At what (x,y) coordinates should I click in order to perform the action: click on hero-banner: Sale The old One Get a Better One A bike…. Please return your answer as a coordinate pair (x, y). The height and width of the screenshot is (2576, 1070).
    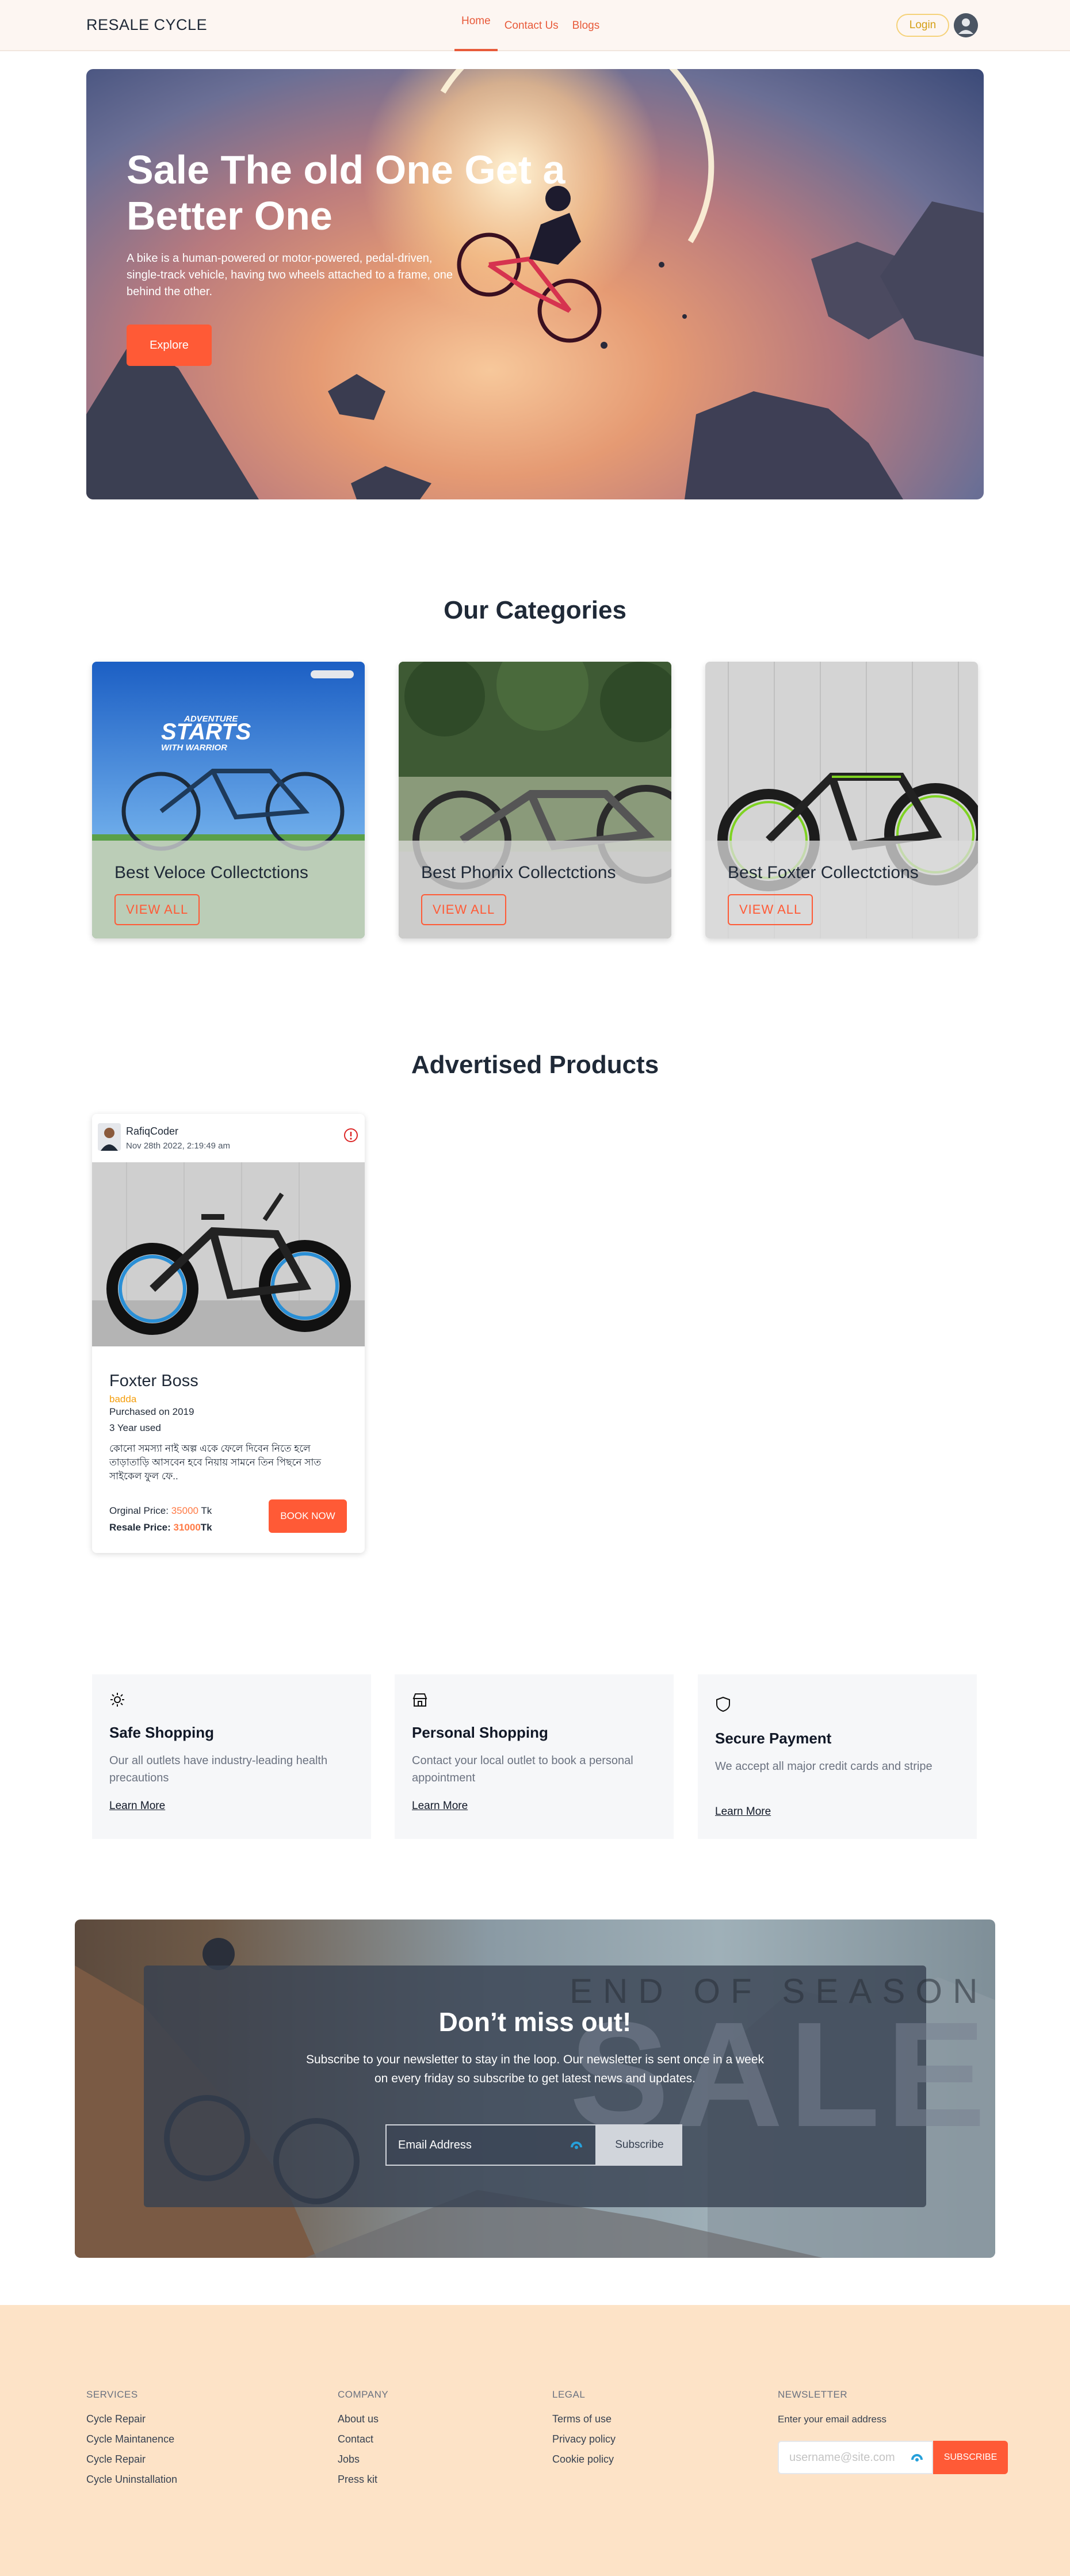
    Looking at the image, I should click on (535, 284).